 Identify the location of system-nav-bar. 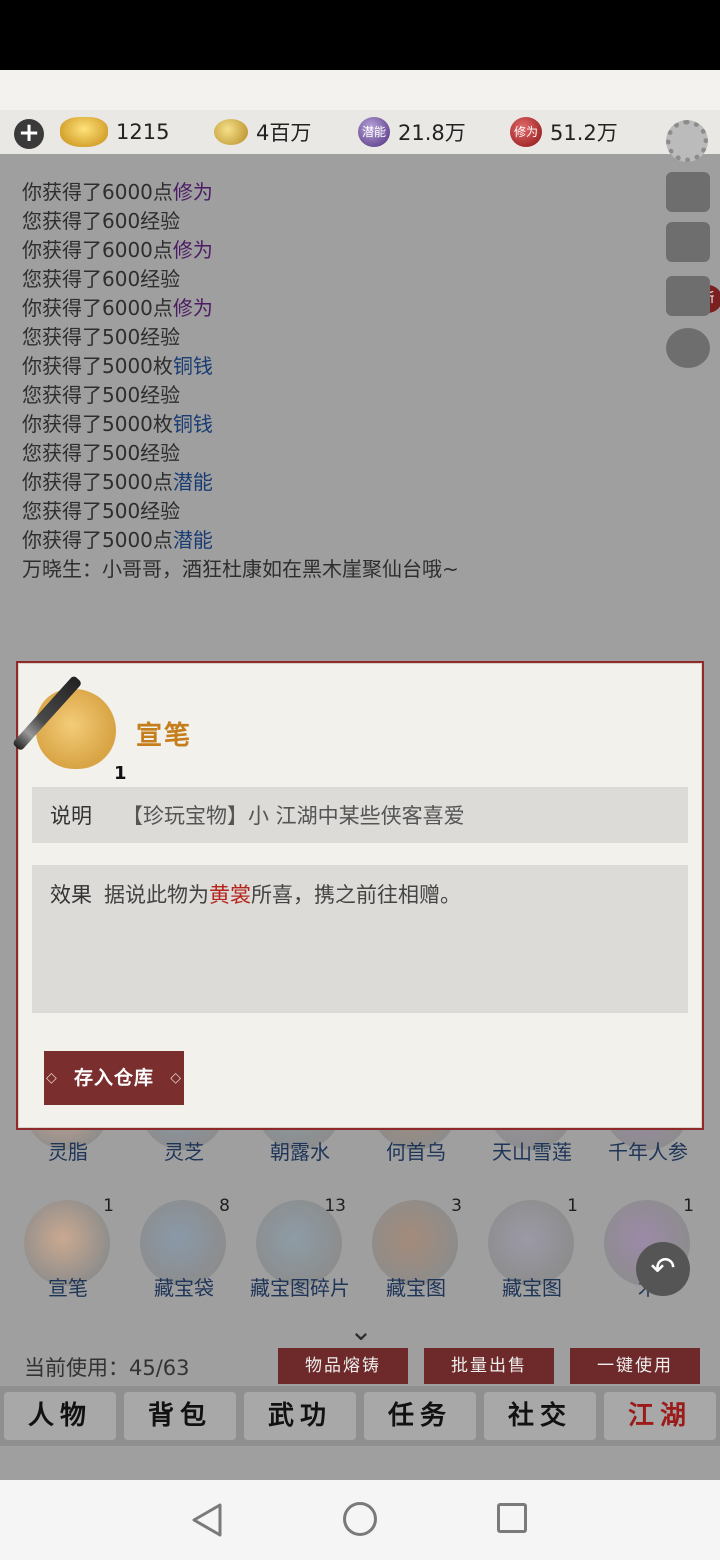
(360, 1520).